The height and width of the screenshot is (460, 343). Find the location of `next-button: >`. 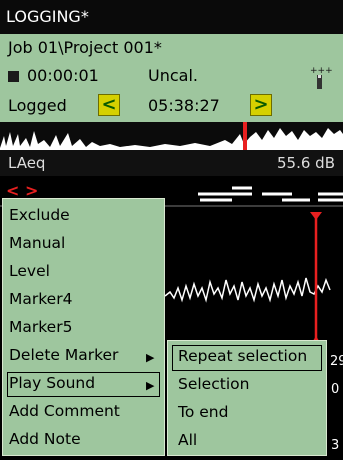

next-button: > is located at coordinates (261, 105).